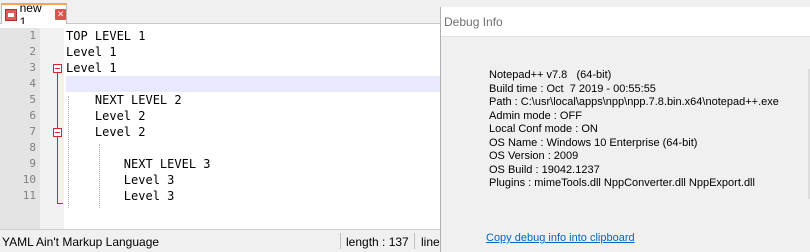 The width and height of the screenshot is (810, 252). Describe the element at coordinates (560, 238) in the screenshot. I see `copy-debug-info-link: Copy debug info into clipboard` at that location.